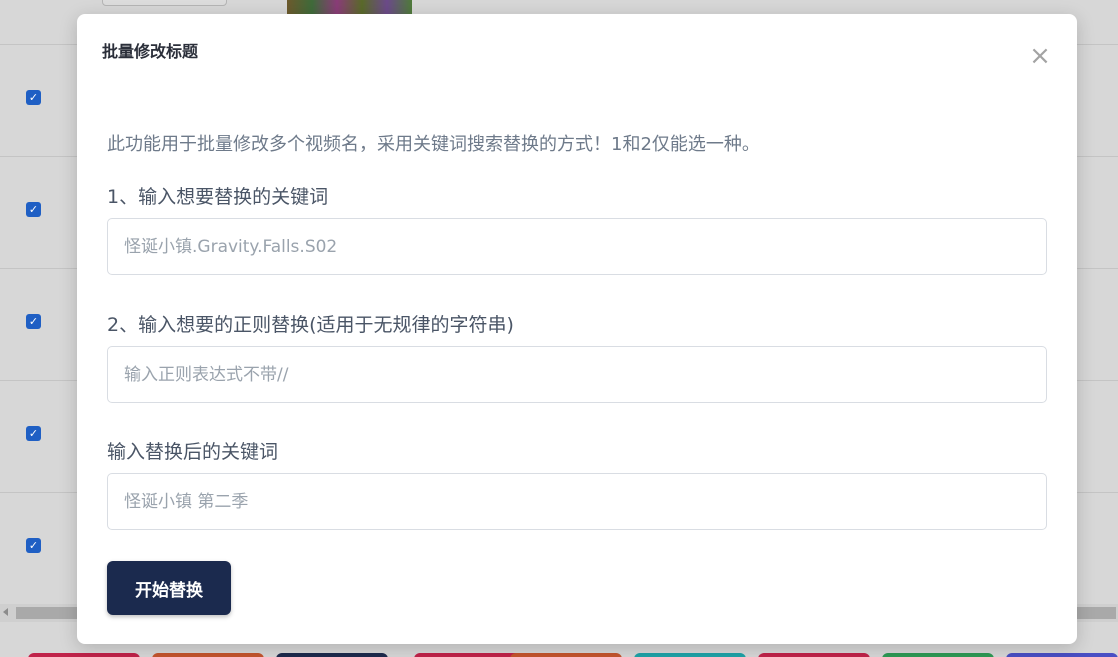 The image size is (1118, 657). Describe the element at coordinates (1040, 56) in the screenshot. I see `close-icon: ×` at that location.